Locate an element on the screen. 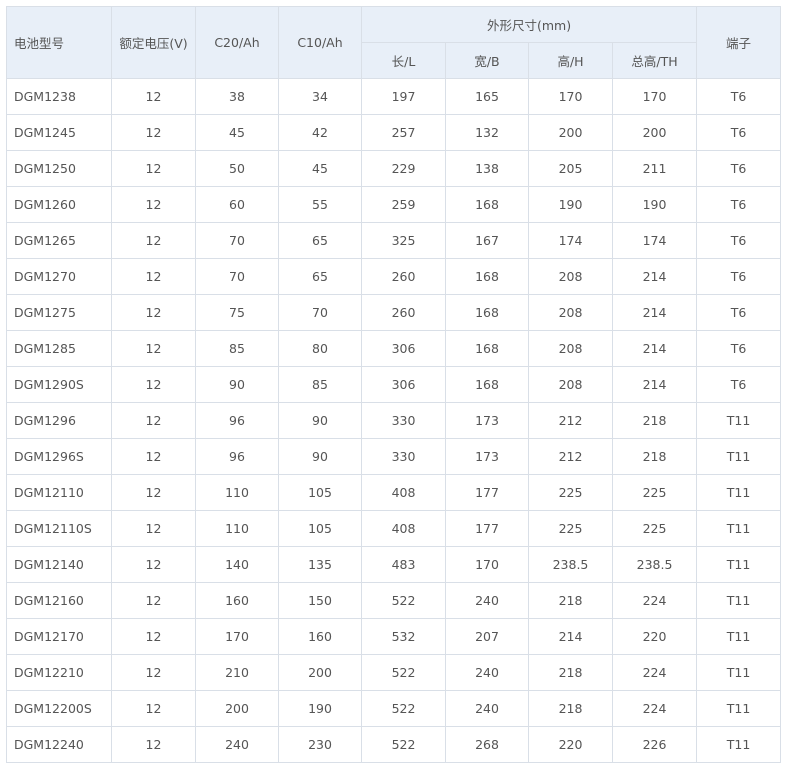 Image resolution: width=788 pixels, height=768 pixels. cell-height: 170 is located at coordinates (570, 96).